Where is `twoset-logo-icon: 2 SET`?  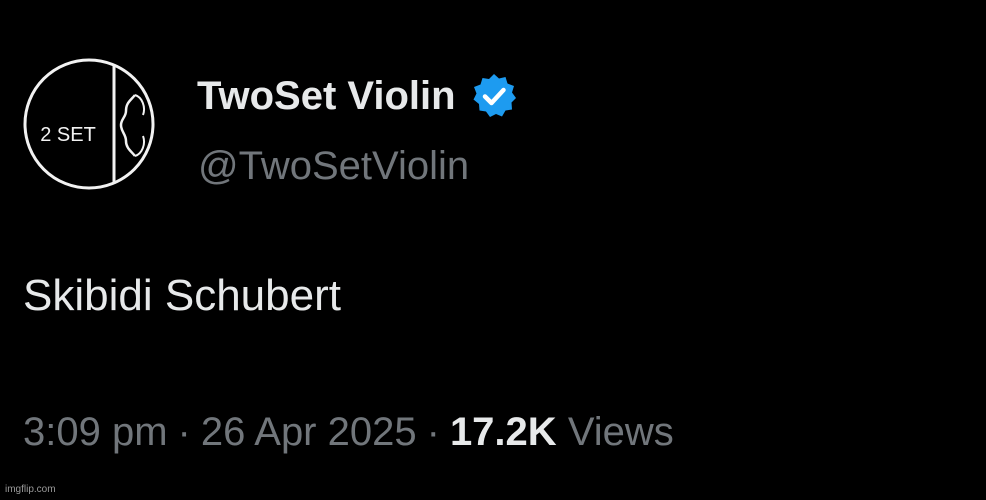
twoset-logo-icon: 2 SET is located at coordinates (89, 124).